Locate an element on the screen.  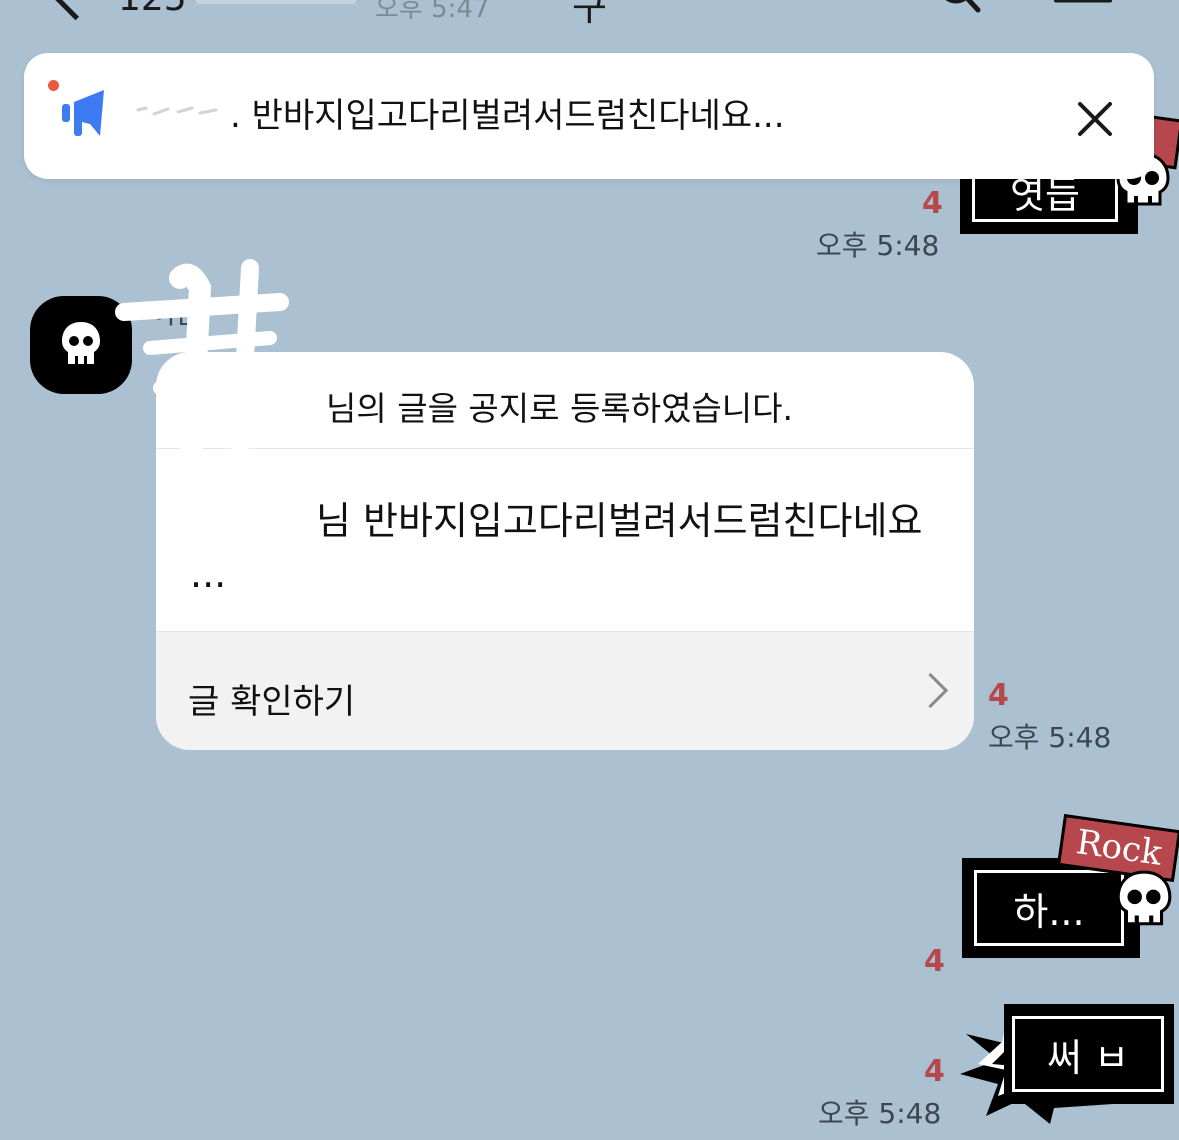
card-body-text: 님 반바지입고다리벌려서드럼친다네요 is located at coordinates (619, 521).